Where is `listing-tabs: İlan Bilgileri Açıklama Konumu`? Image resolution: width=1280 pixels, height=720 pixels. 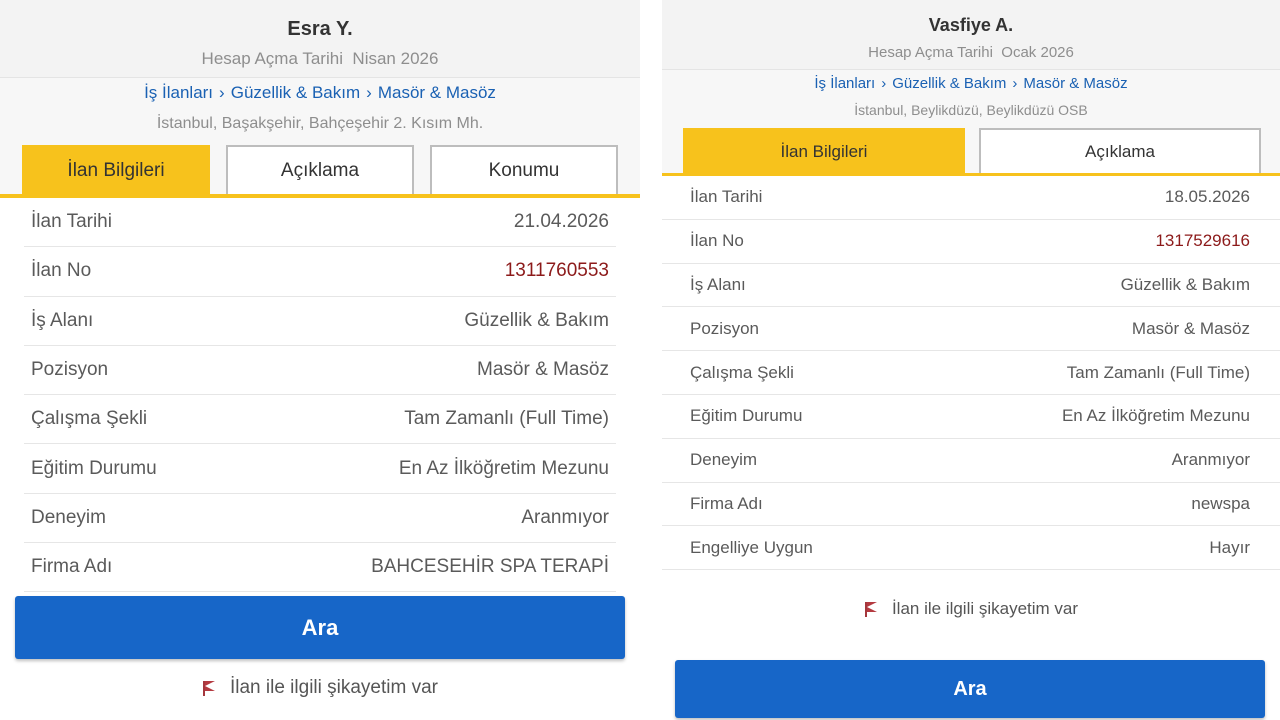 listing-tabs: İlan Bilgileri Açıklama Konumu is located at coordinates (320, 171).